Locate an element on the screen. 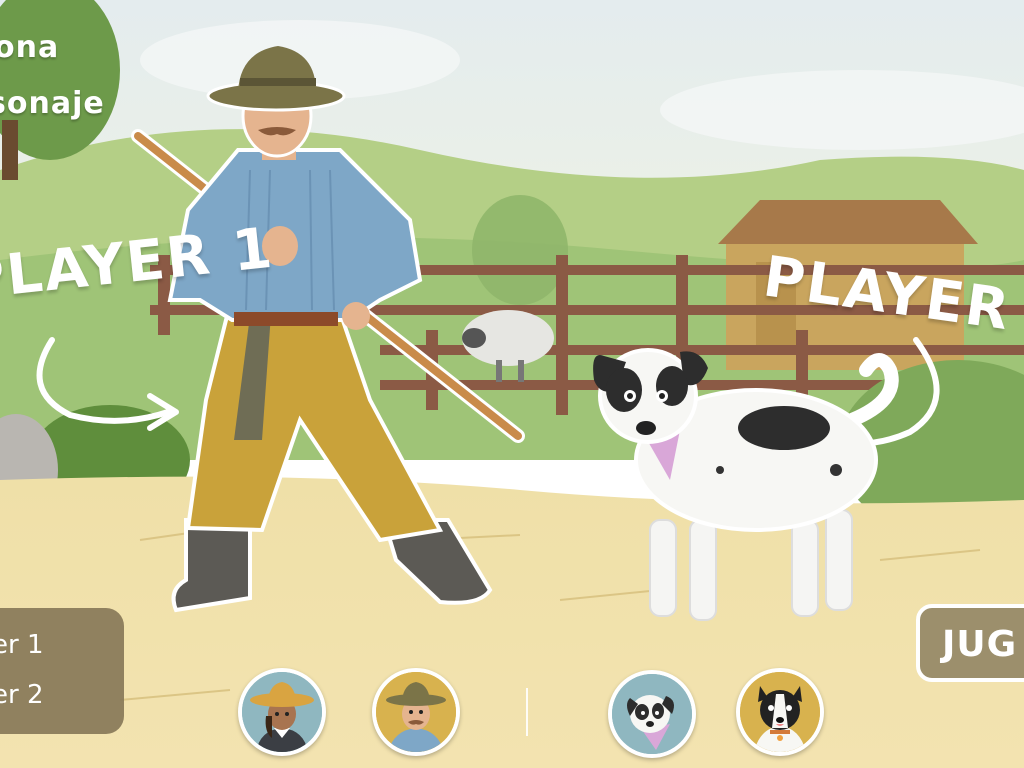 The height and width of the screenshot is (768, 1024). legend-panel-clip: er 1 er 2 is located at coordinates (62, 671).